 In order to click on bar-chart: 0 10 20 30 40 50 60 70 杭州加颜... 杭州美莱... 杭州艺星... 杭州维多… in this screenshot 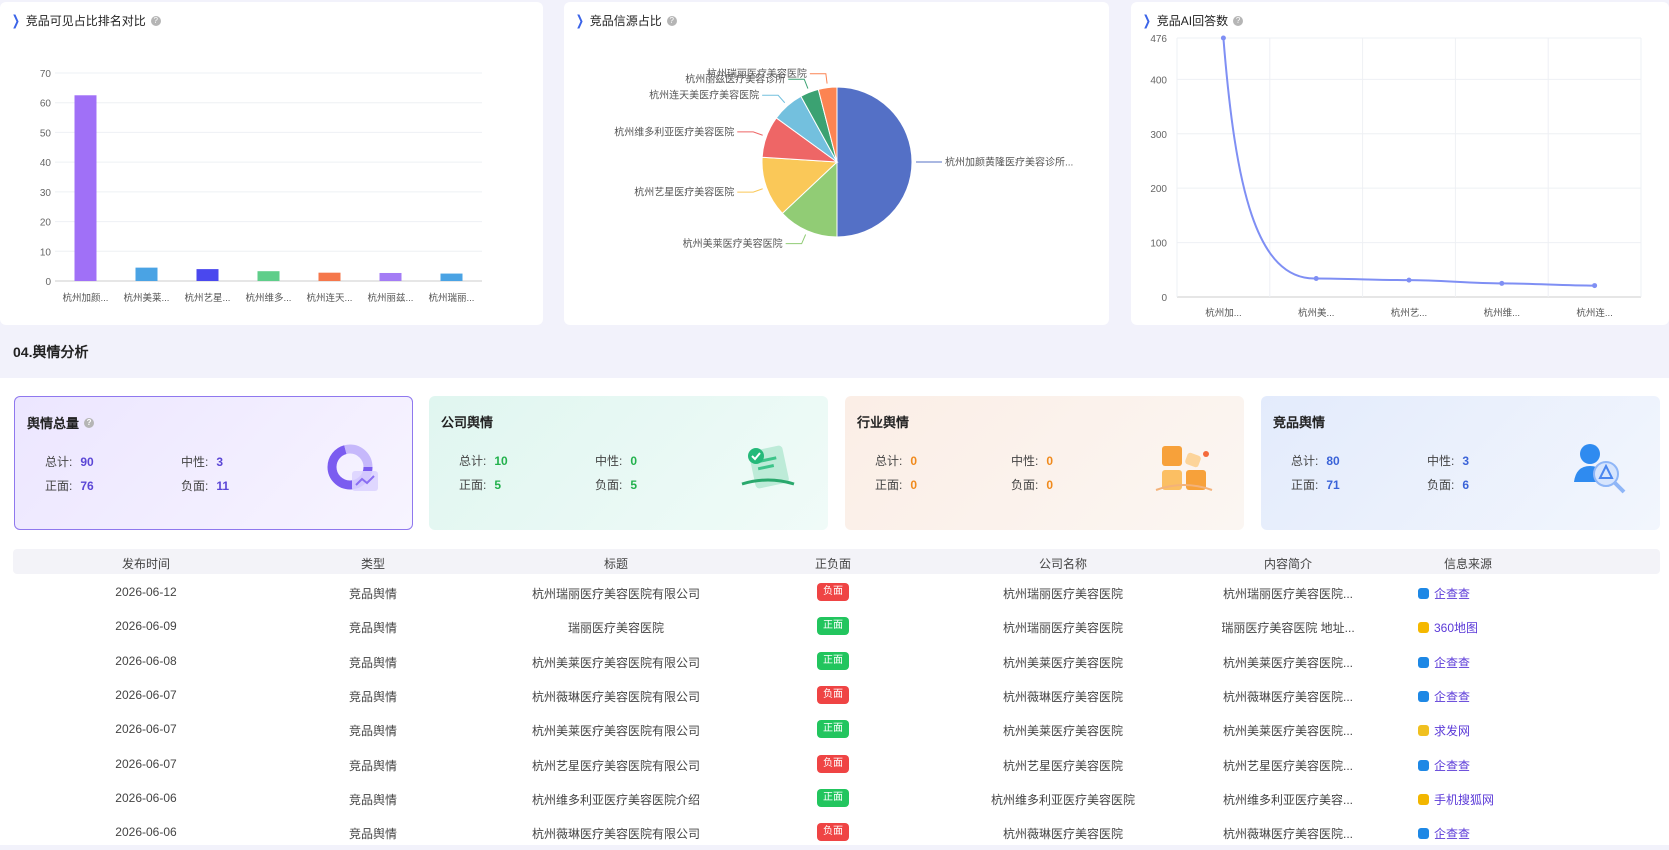, I will do `click(261, 186)`.